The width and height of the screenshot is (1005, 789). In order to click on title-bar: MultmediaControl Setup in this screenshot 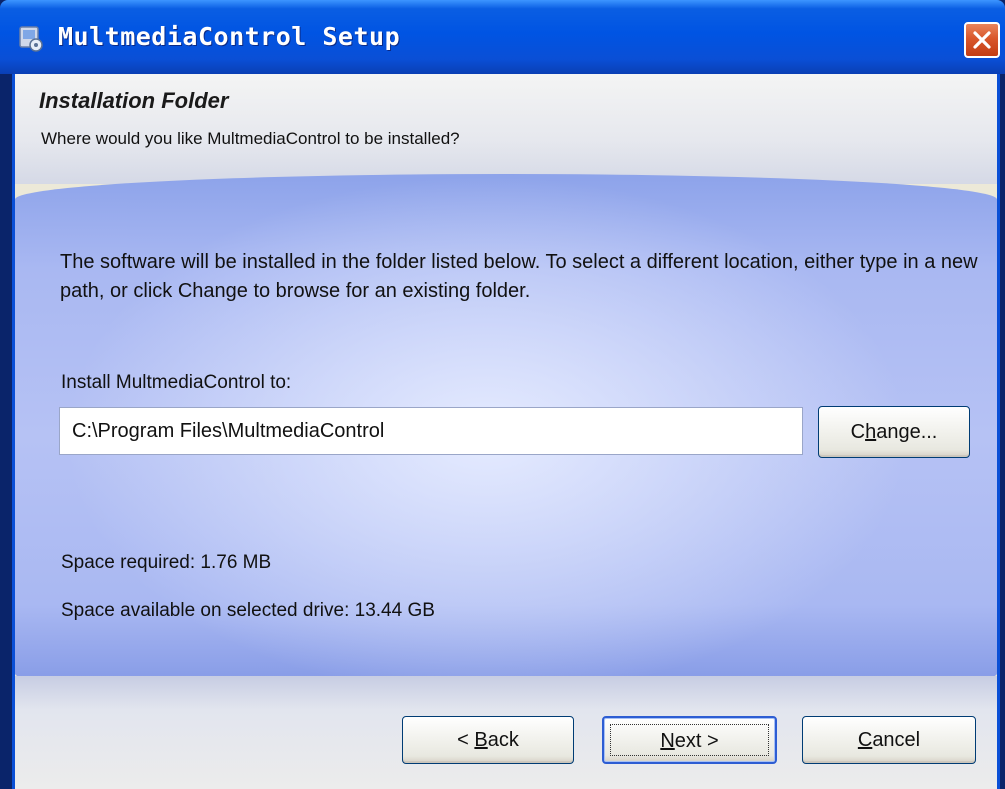, I will do `click(502, 37)`.